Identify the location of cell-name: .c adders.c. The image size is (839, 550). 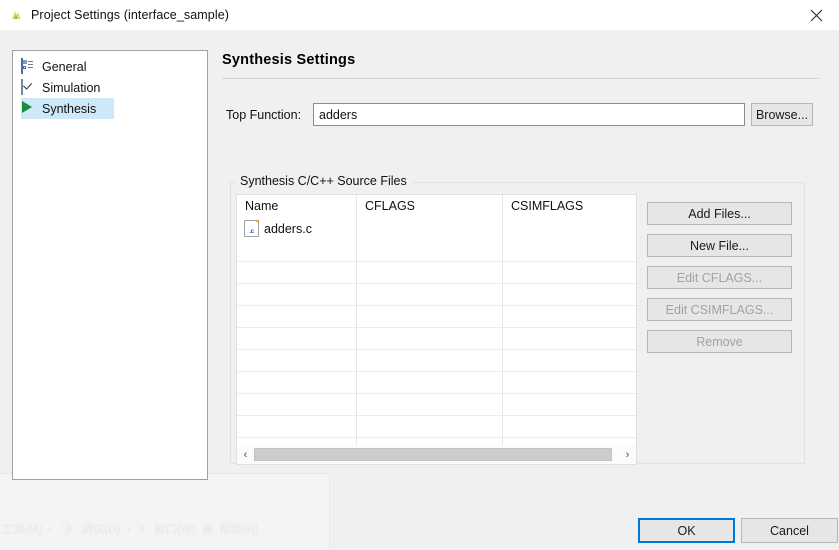
(297, 229).